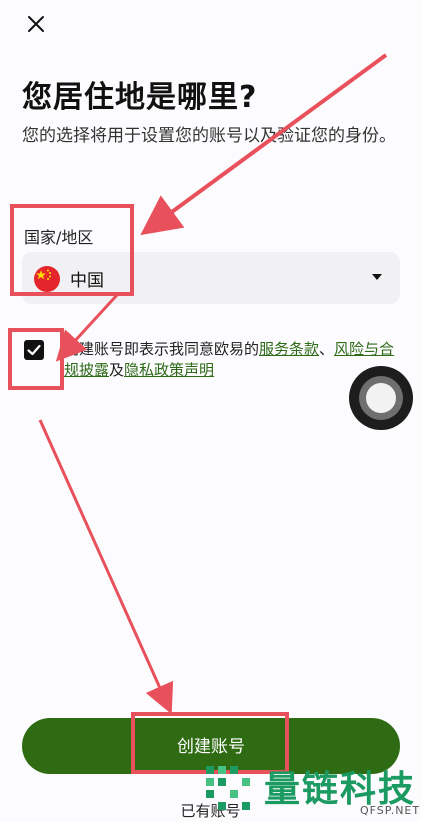 The height and width of the screenshot is (822, 421). What do you see at coordinates (36, 359) in the screenshot?
I see `annotation-box-checkbox` at bounding box center [36, 359].